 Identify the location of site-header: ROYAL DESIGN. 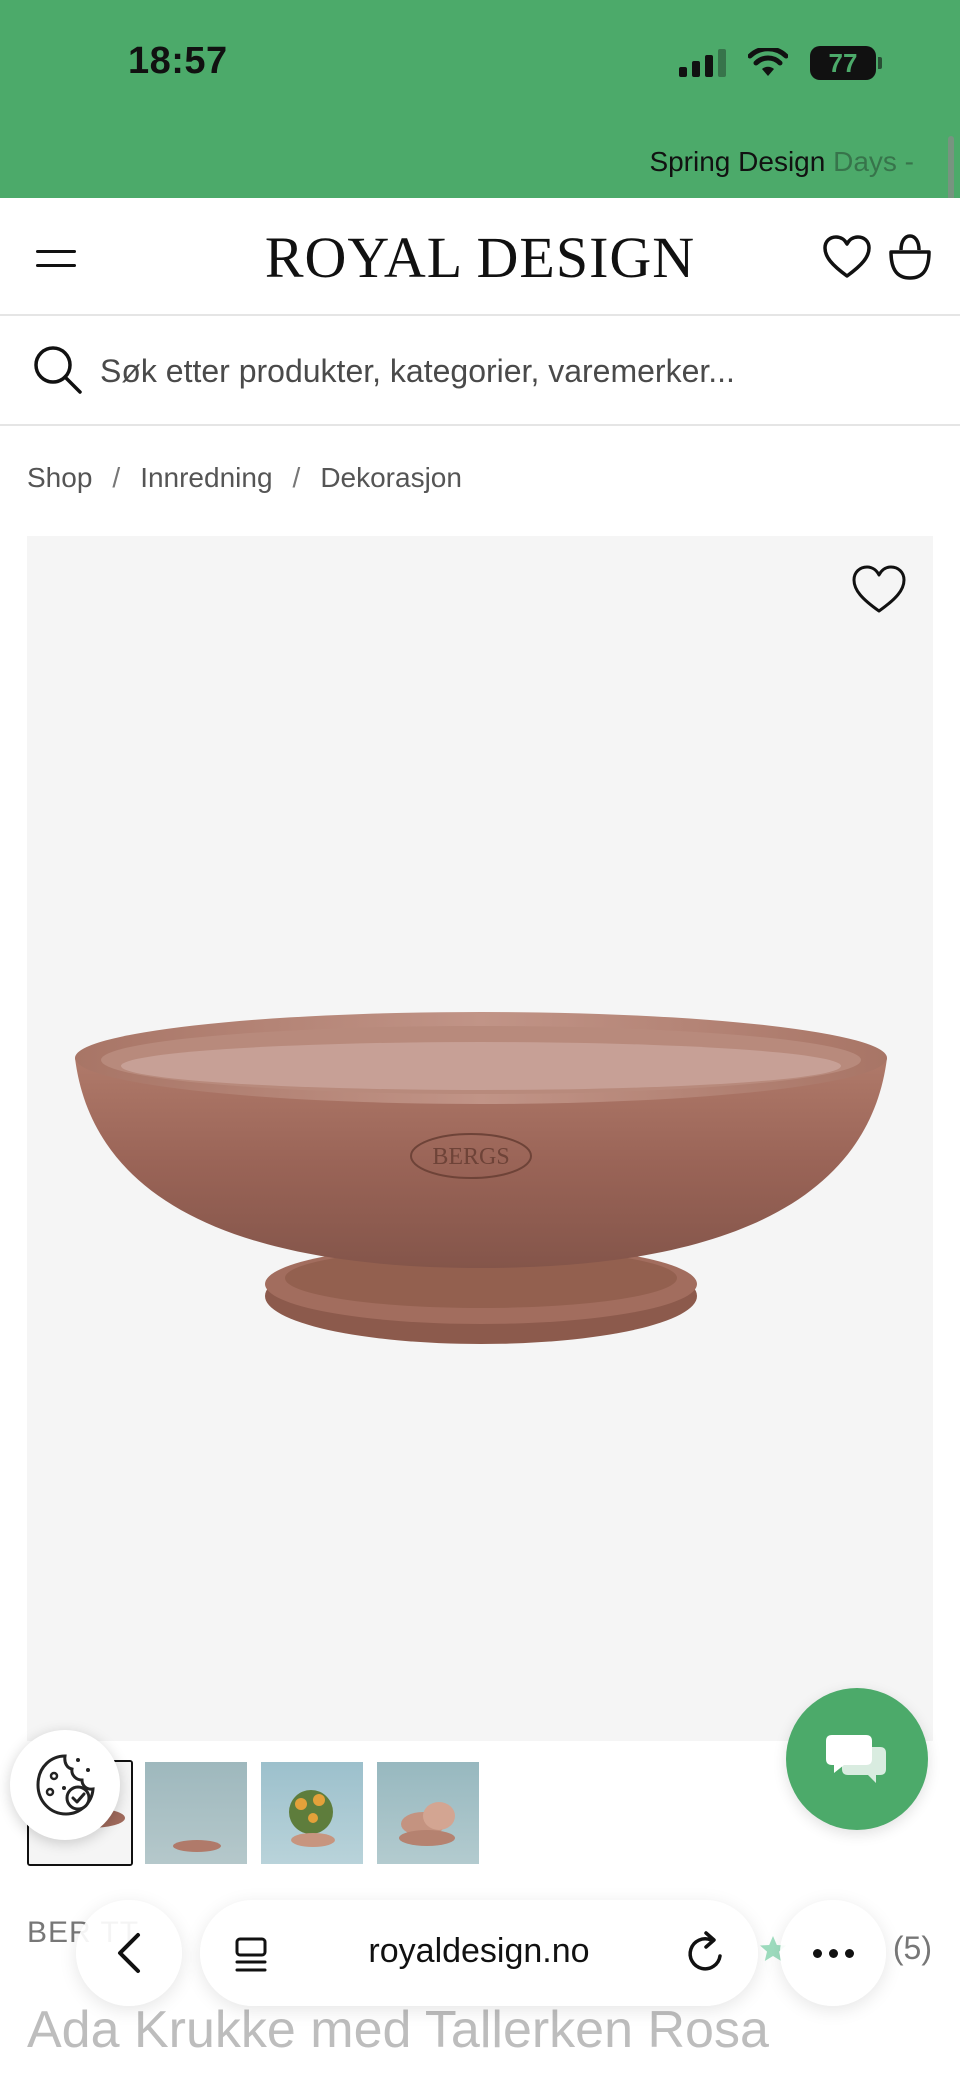
(480, 257).